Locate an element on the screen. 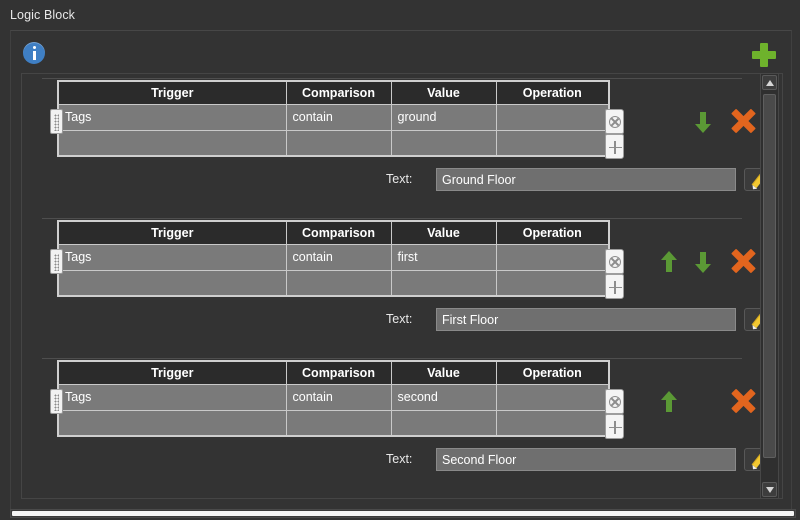 The image size is (800, 520). vertical-scrollbar-thumb is located at coordinates (769, 276).